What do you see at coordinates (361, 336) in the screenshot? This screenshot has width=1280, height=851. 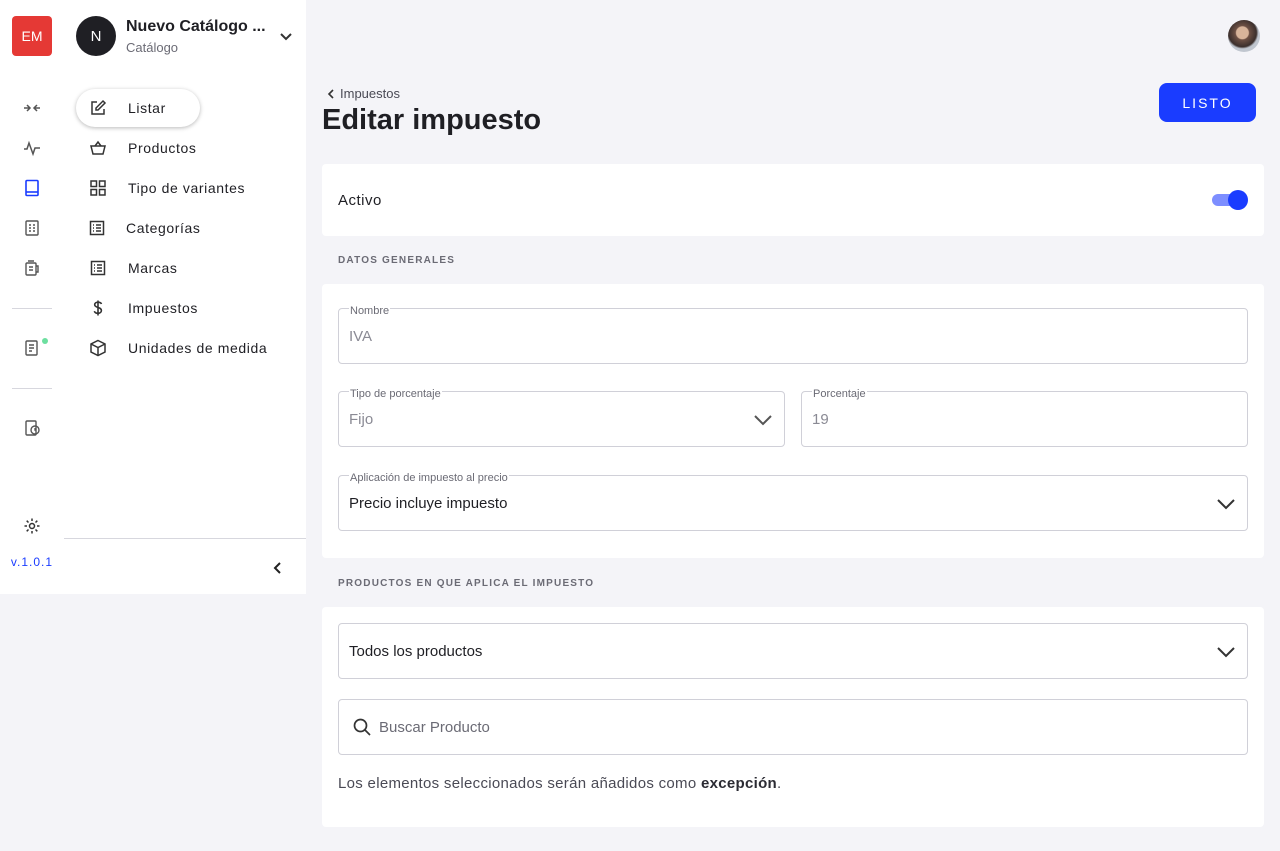 I see `name-field-value: IVA` at bounding box center [361, 336].